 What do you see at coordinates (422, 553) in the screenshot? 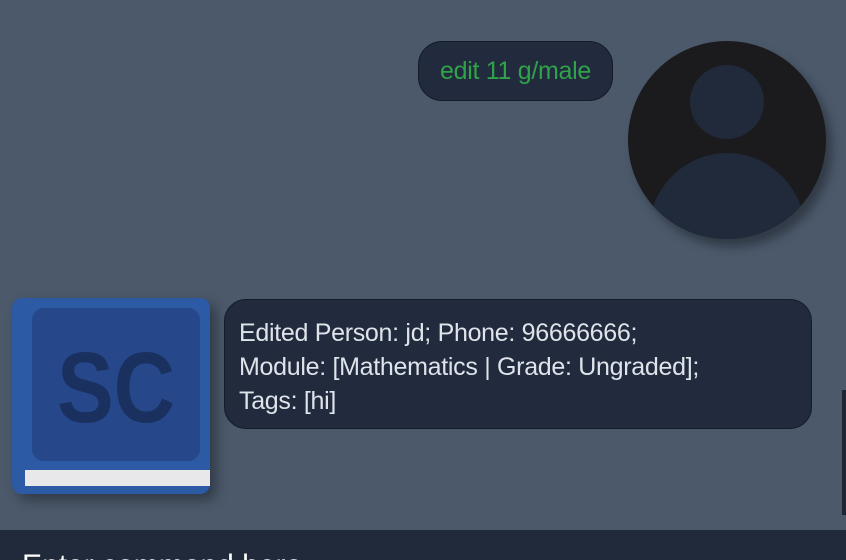
I see `command-input` at bounding box center [422, 553].